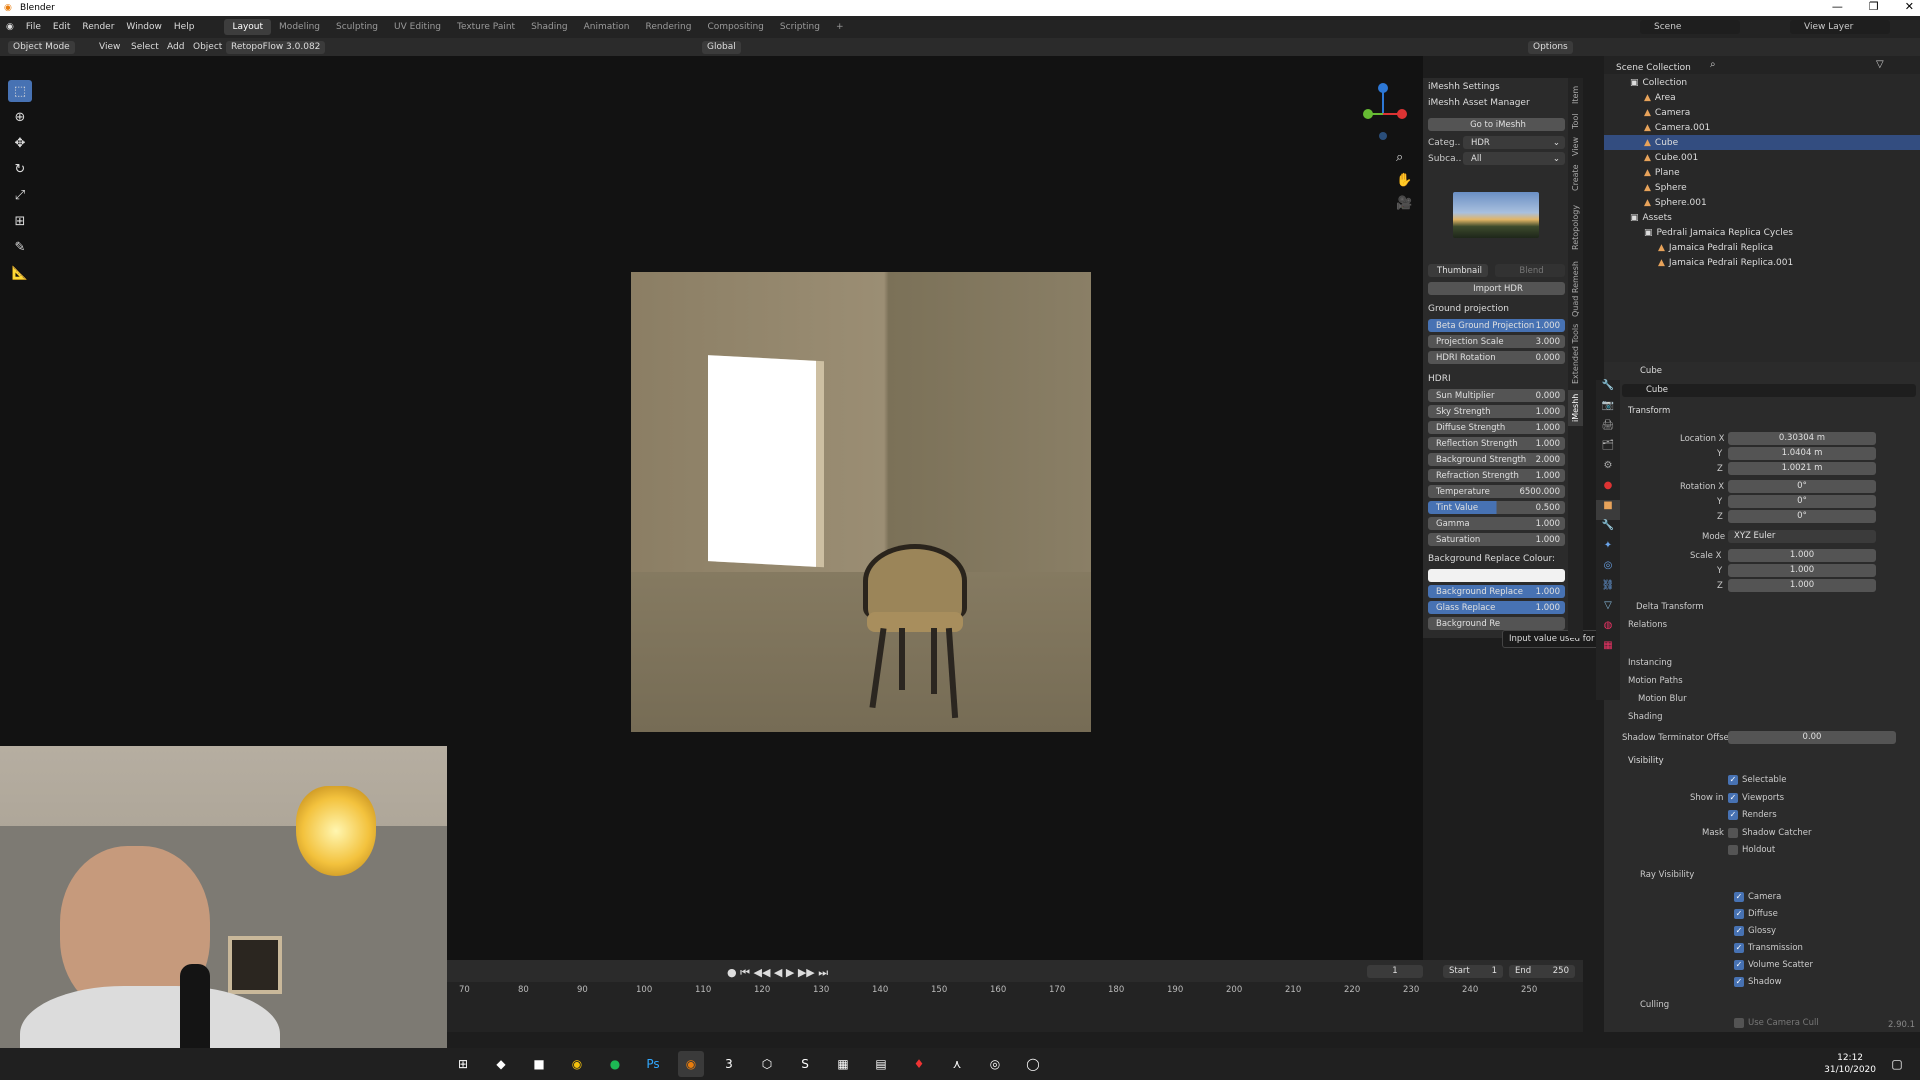  What do you see at coordinates (1739, 965) in the screenshot?
I see `ray-volume-checkbox: ✓` at bounding box center [1739, 965].